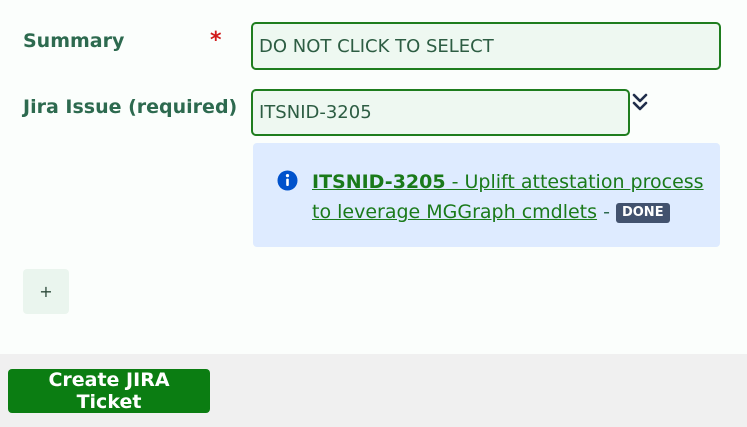 The width and height of the screenshot is (747, 427). Describe the element at coordinates (642, 213) in the screenshot. I see `status-badge: DONE` at that location.